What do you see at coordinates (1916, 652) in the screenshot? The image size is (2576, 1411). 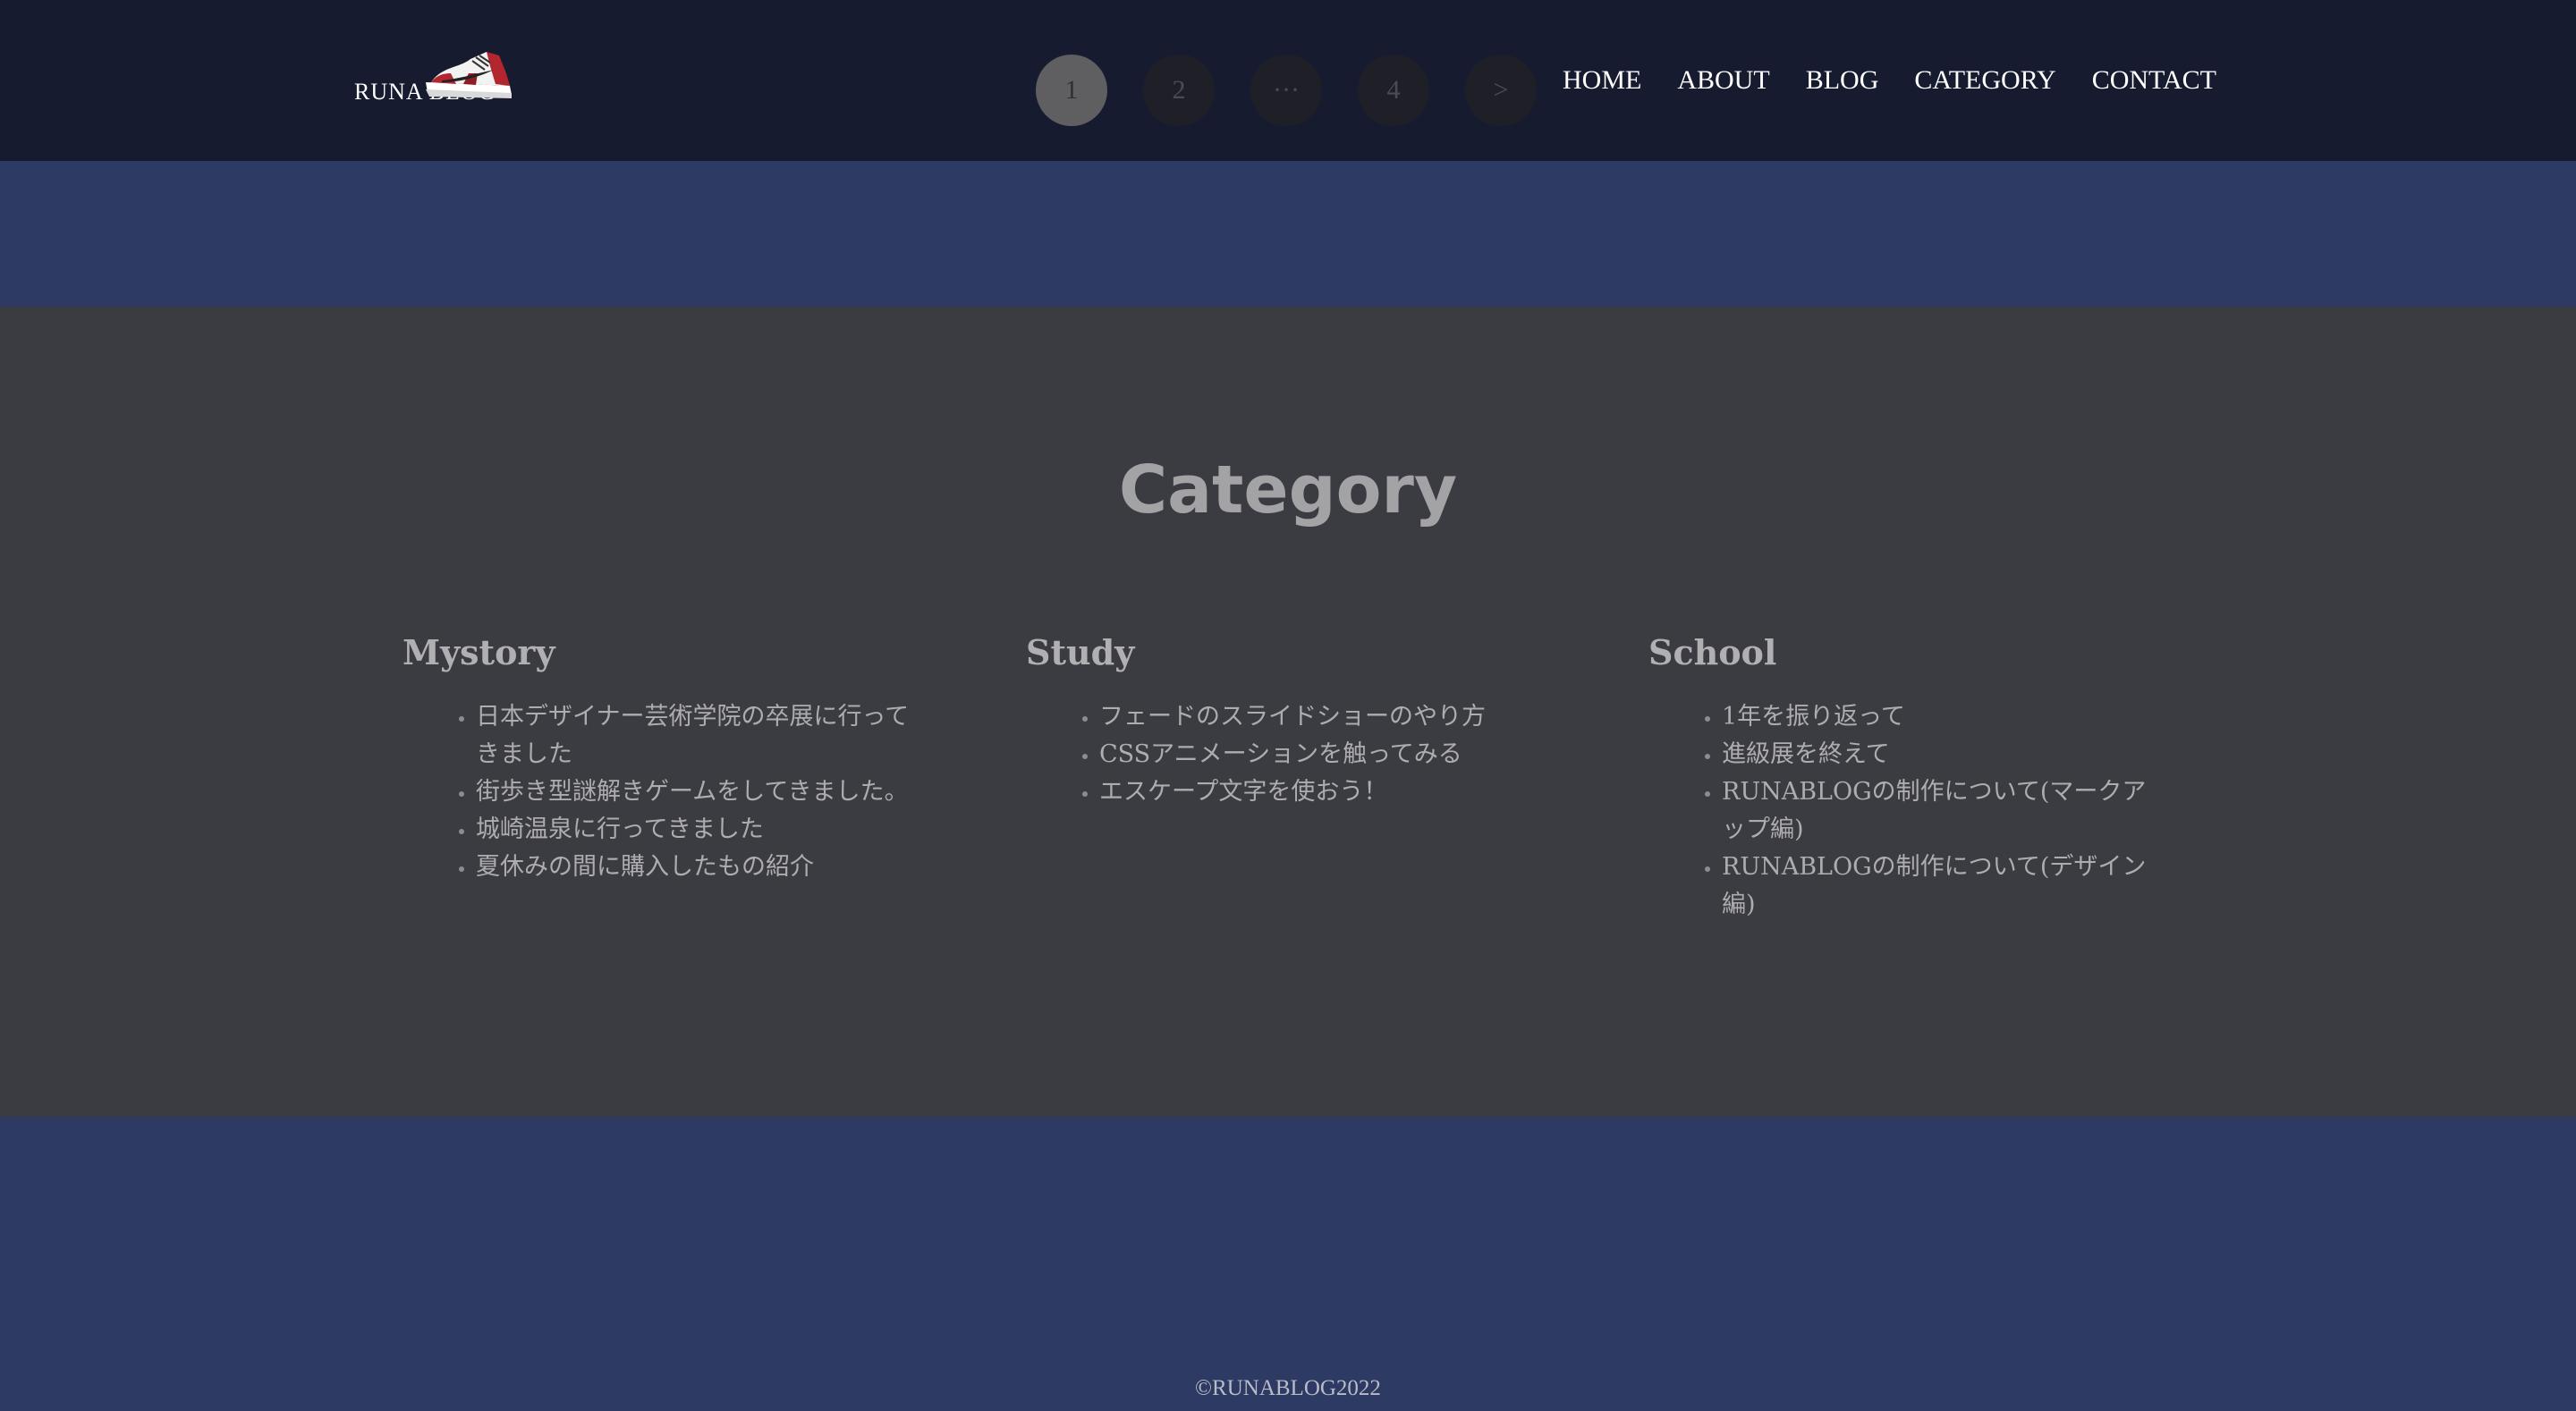 I see `category-title: School` at bounding box center [1916, 652].